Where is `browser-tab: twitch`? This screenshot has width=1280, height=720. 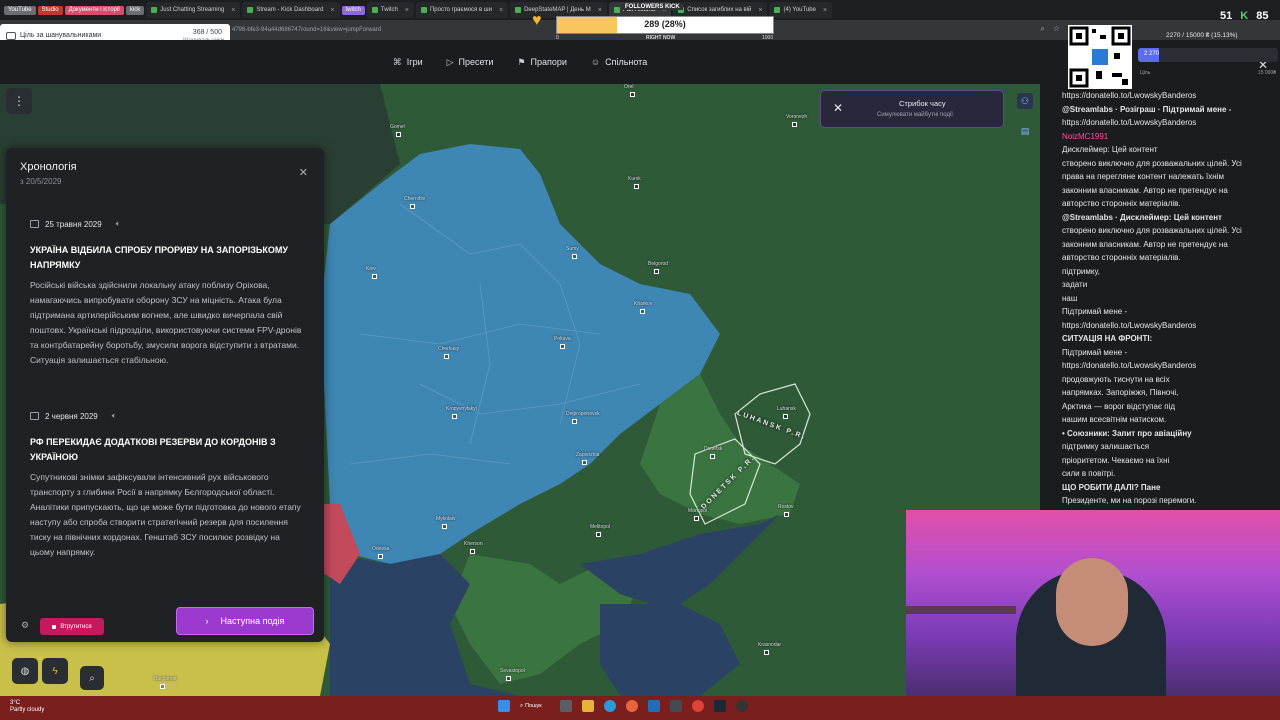
browser-tab: twitch is located at coordinates (353, 10).